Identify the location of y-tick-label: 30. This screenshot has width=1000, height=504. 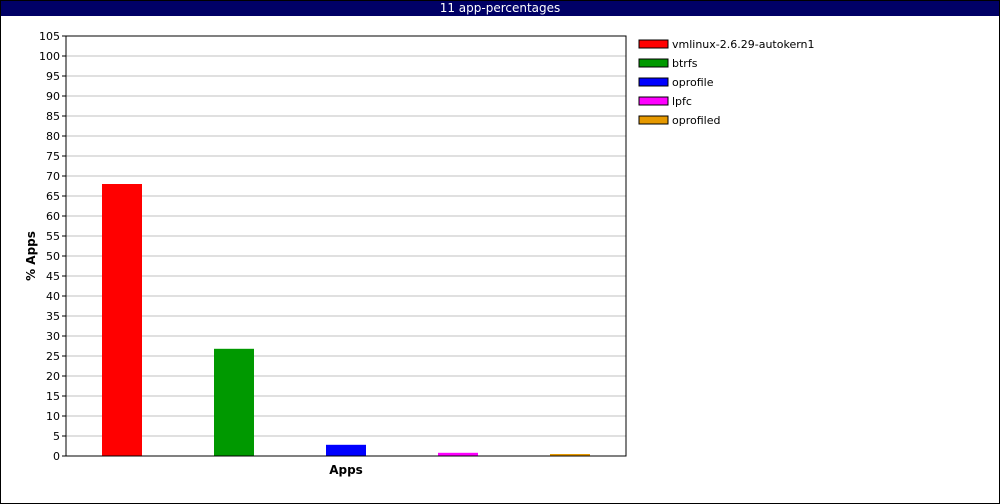
(53, 336).